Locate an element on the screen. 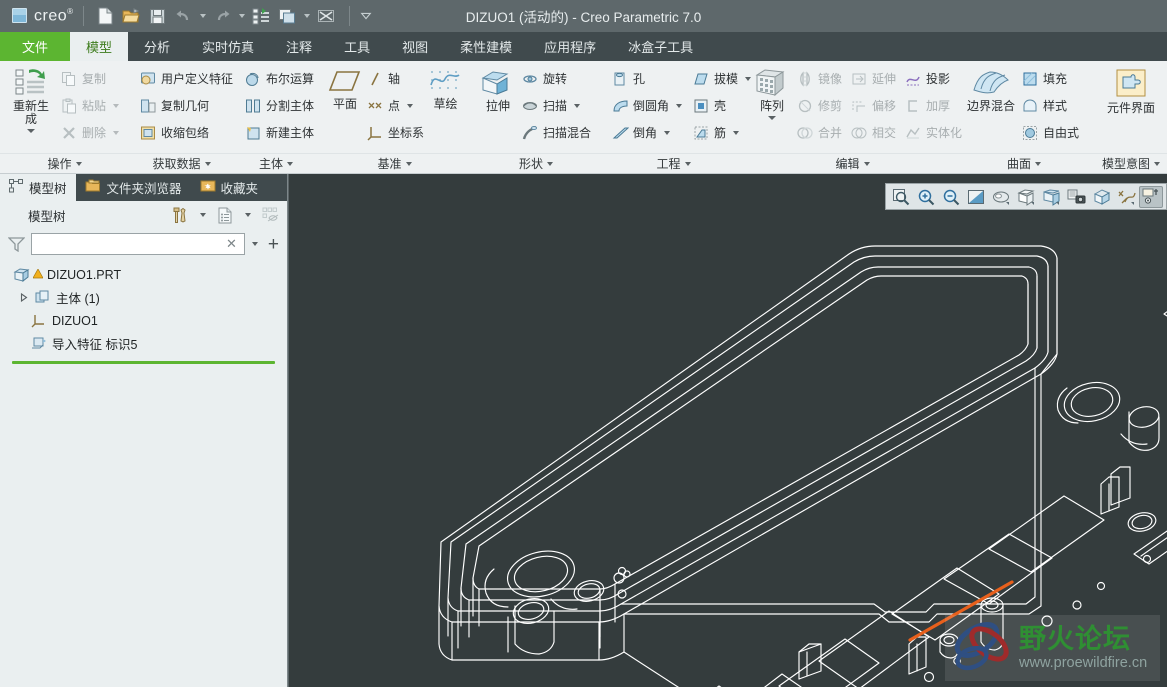 The height and width of the screenshot is (687, 1167). pattern-button: 阵列 is located at coordinates (772, 93).